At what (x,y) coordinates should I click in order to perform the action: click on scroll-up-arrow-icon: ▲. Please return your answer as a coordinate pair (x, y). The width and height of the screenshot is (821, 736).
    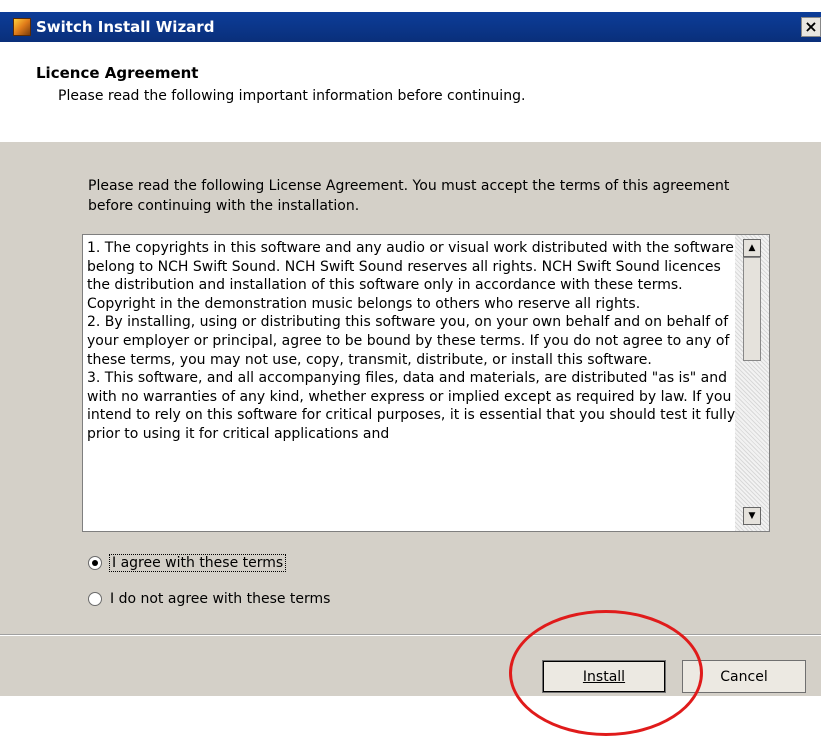
    Looking at the image, I should click on (752, 248).